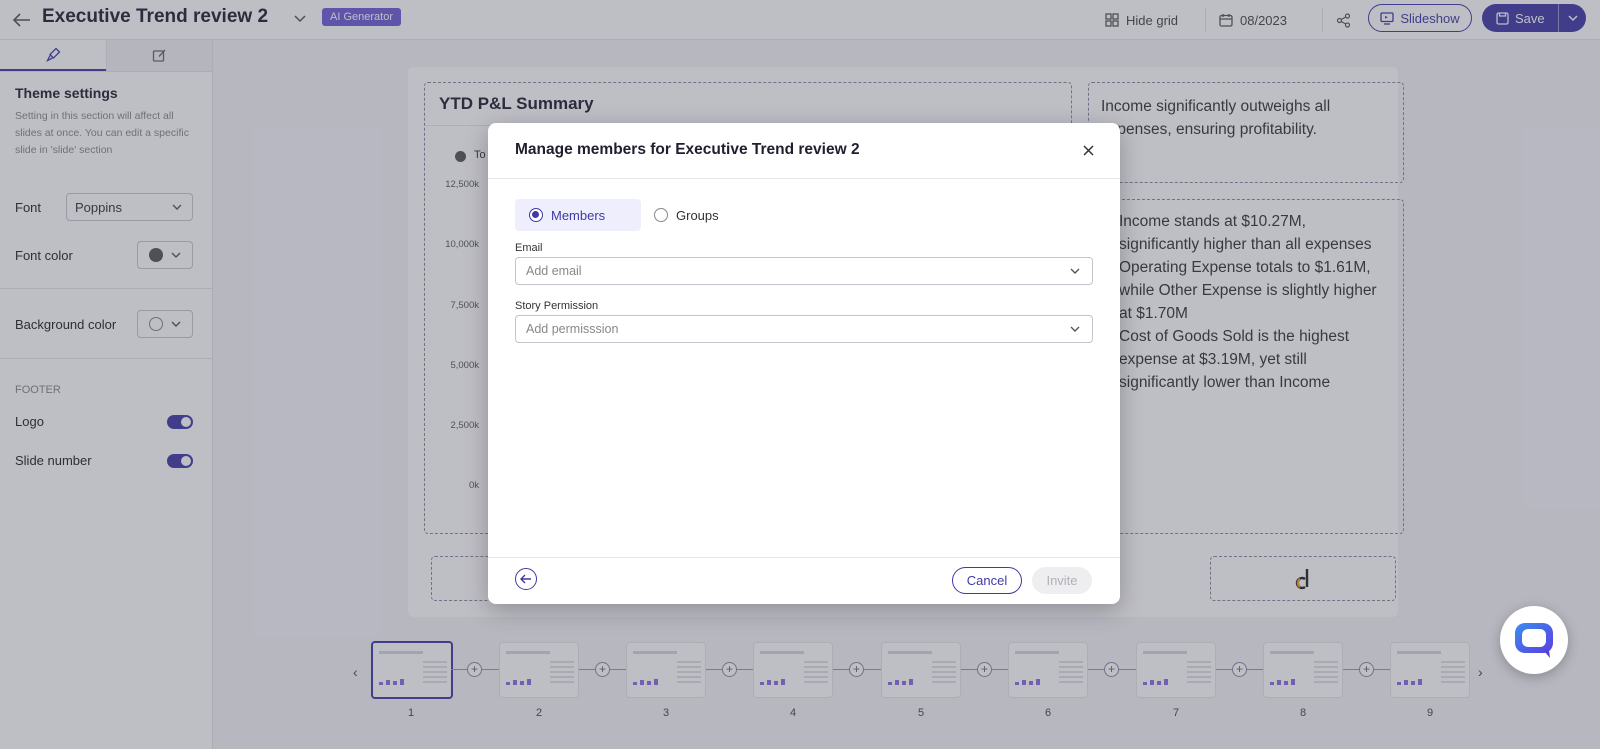 The image size is (1600, 749). Describe the element at coordinates (987, 580) in the screenshot. I see `cancel-button: Cancel` at that location.